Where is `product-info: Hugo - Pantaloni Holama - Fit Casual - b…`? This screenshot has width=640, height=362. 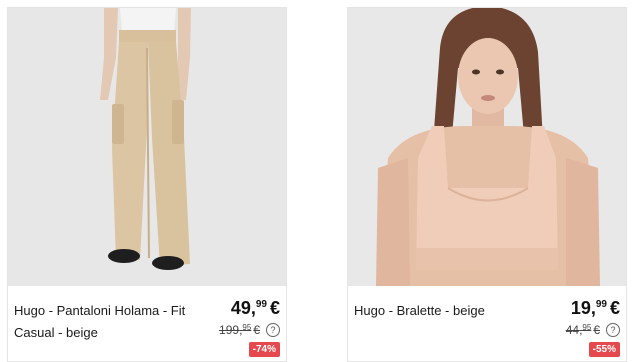
product-info: Hugo - Pantaloni Holama - Fit Casual - b… is located at coordinates (147, 323).